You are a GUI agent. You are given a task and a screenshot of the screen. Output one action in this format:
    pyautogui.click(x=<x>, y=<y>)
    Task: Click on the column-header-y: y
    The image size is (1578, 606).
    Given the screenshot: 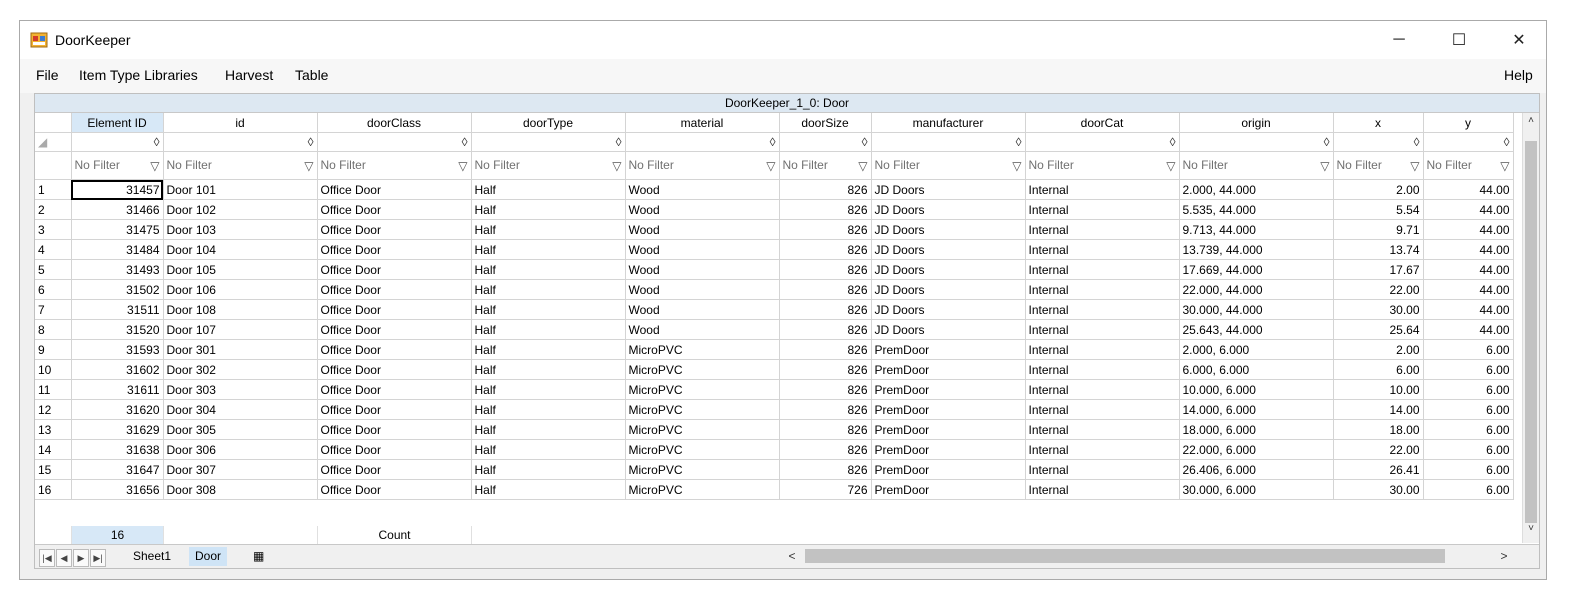 What is the action you would take?
    pyautogui.click(x=1468, y=123)
    